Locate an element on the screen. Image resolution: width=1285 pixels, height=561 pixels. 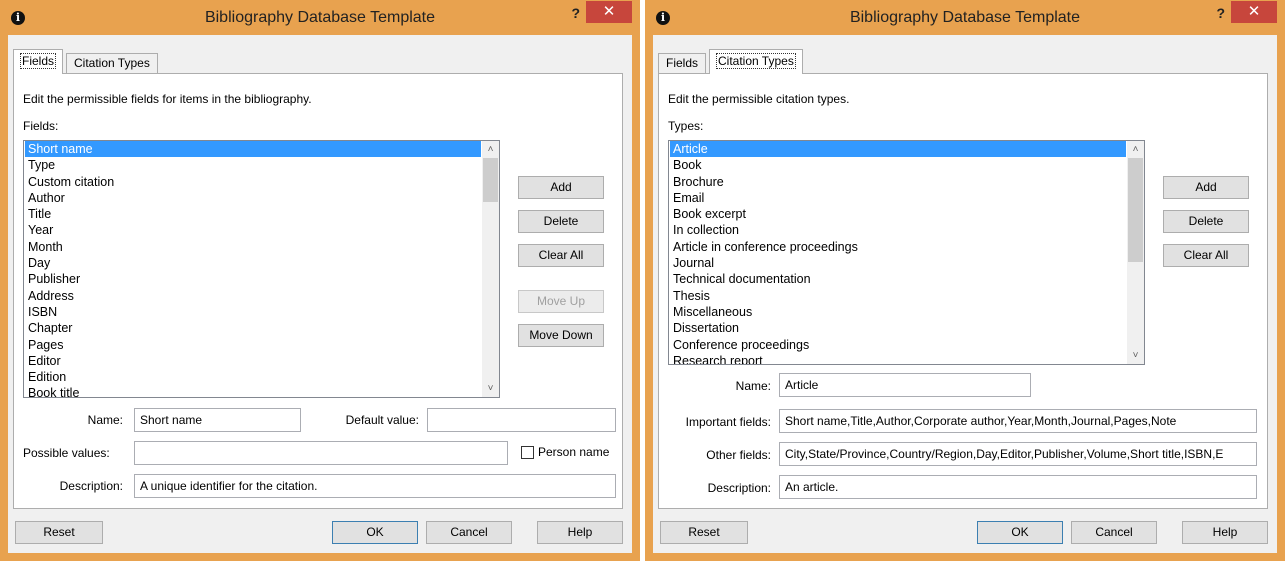
description-label: Description: is located at coordinates (91, 486).